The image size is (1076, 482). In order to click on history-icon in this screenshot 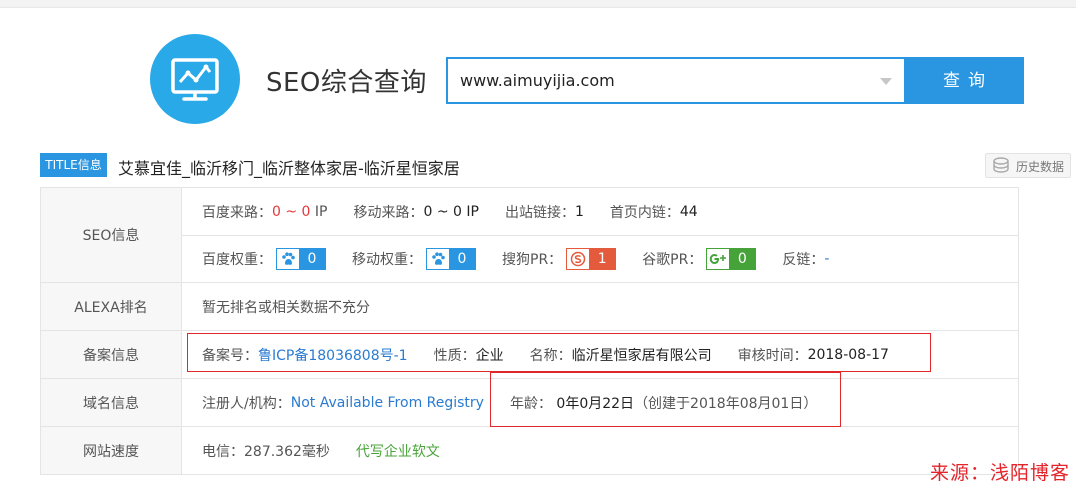, I will do `click(1001, 165)`.